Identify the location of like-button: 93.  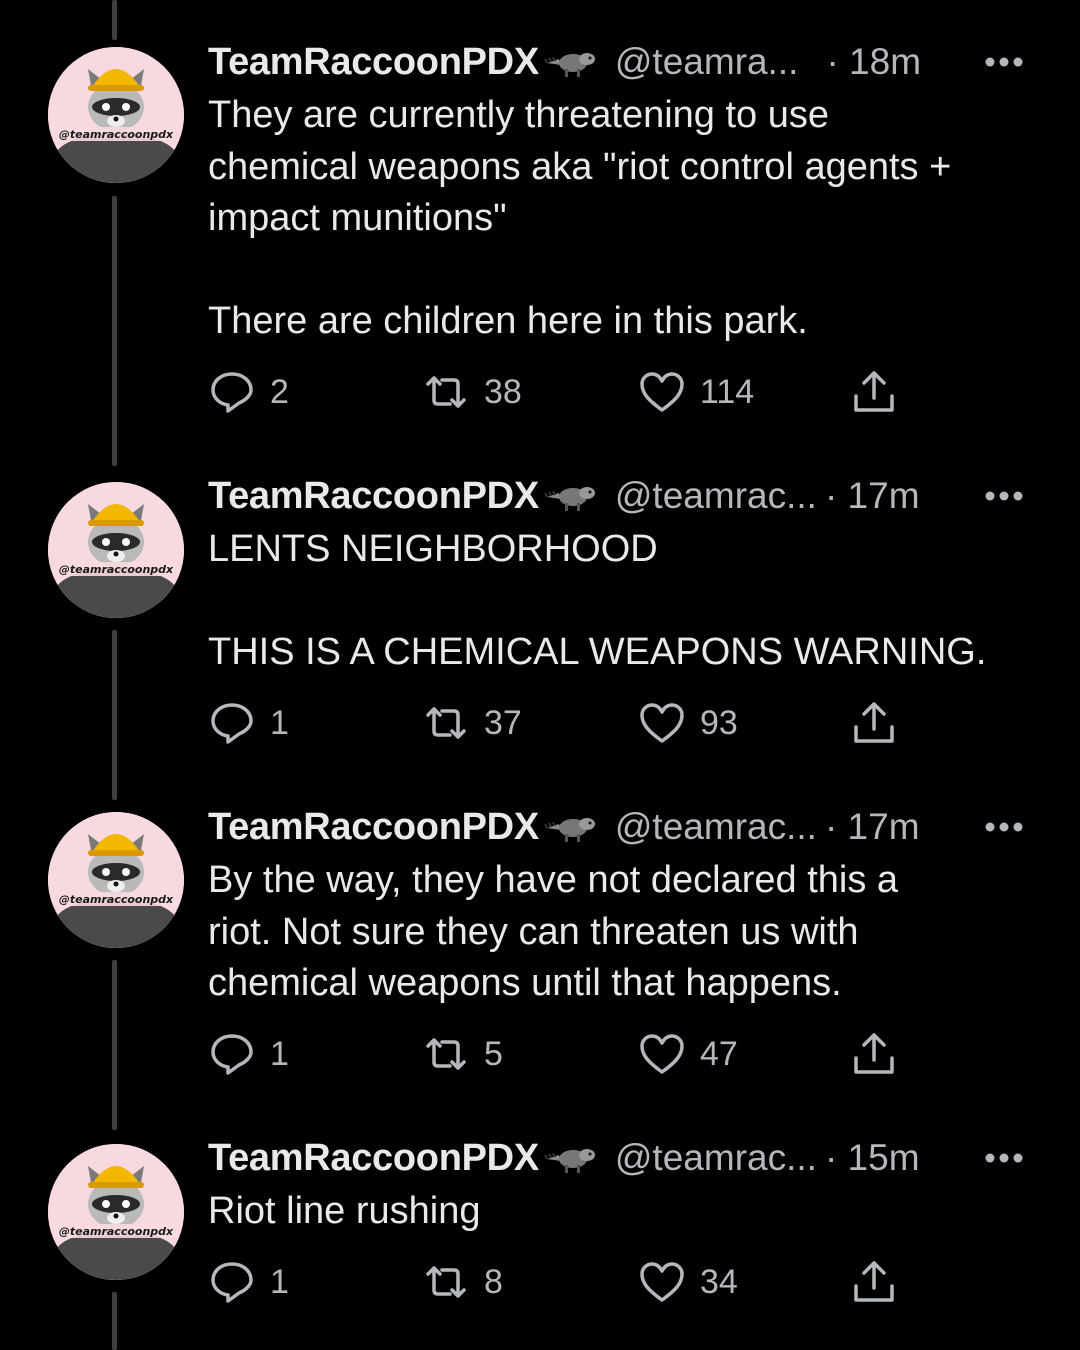
(688, 723).